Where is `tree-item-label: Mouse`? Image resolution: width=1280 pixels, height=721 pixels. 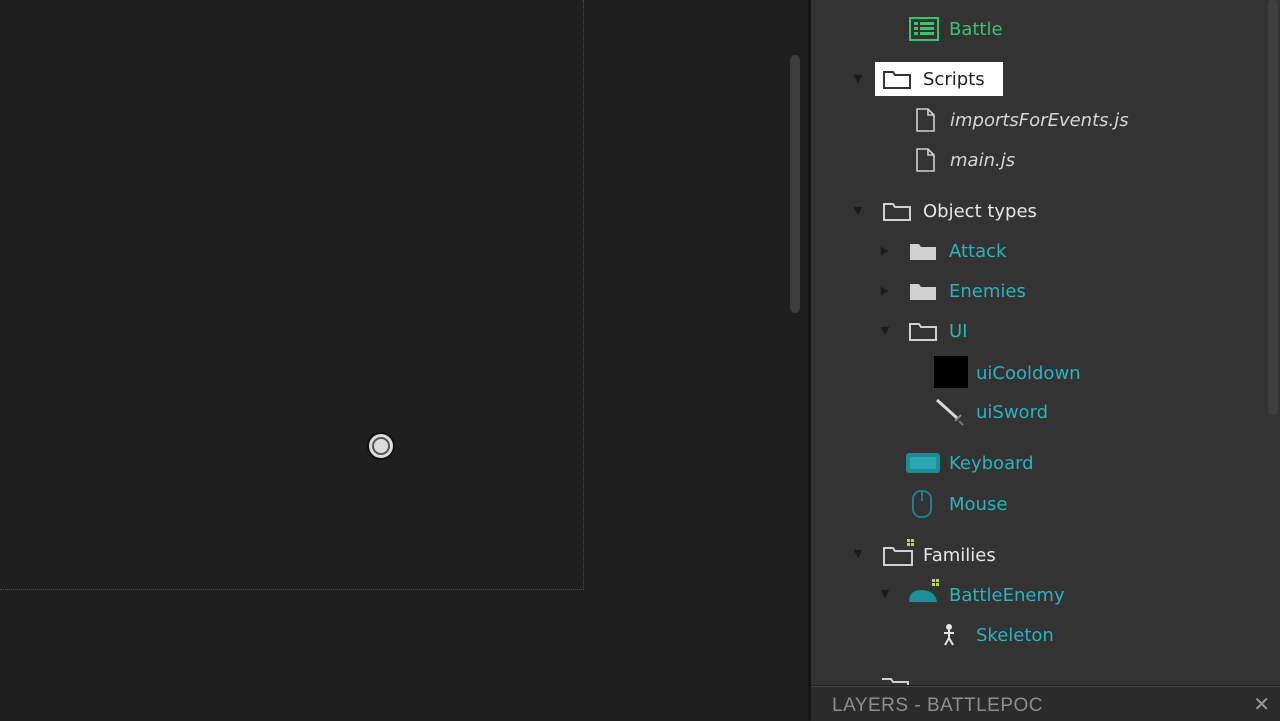 tree-item-label: Mouse is located at coordinates (978, 504).